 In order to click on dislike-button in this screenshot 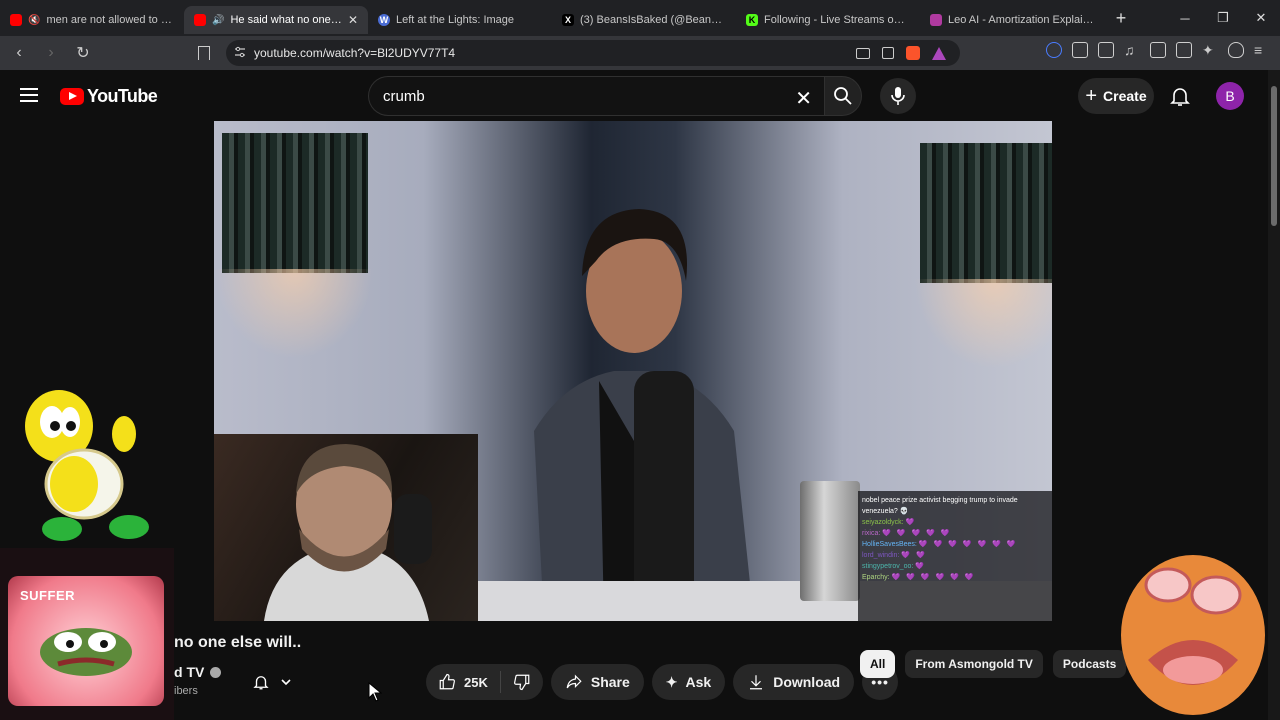, I will do `click(522, 682)`.